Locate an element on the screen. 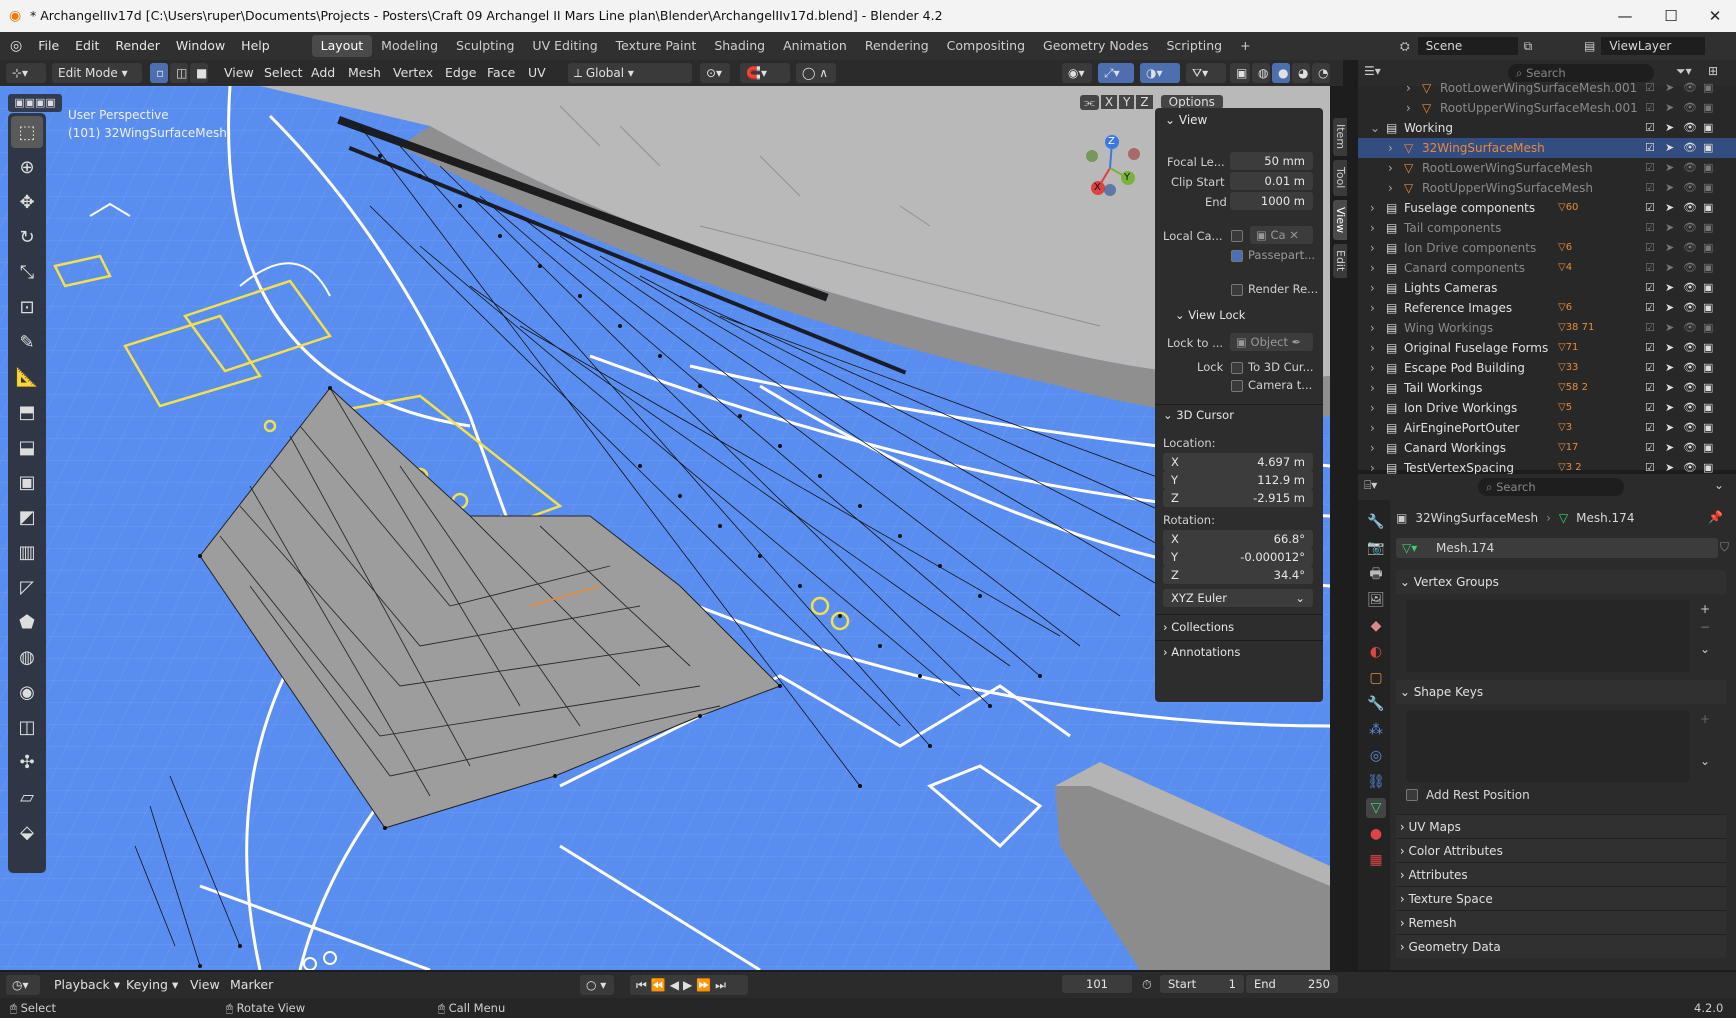 This screenshot has height=1018, width=1736. xray-icon: ▣ is located at coordinates (1240, 73).